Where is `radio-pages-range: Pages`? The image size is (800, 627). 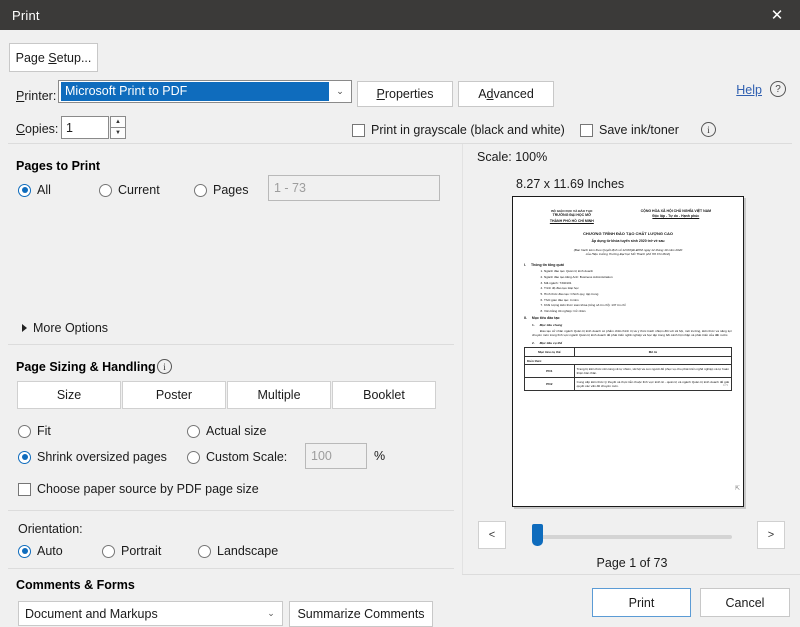
radio-pages-range: Pages is located at coordinates (221, 190).